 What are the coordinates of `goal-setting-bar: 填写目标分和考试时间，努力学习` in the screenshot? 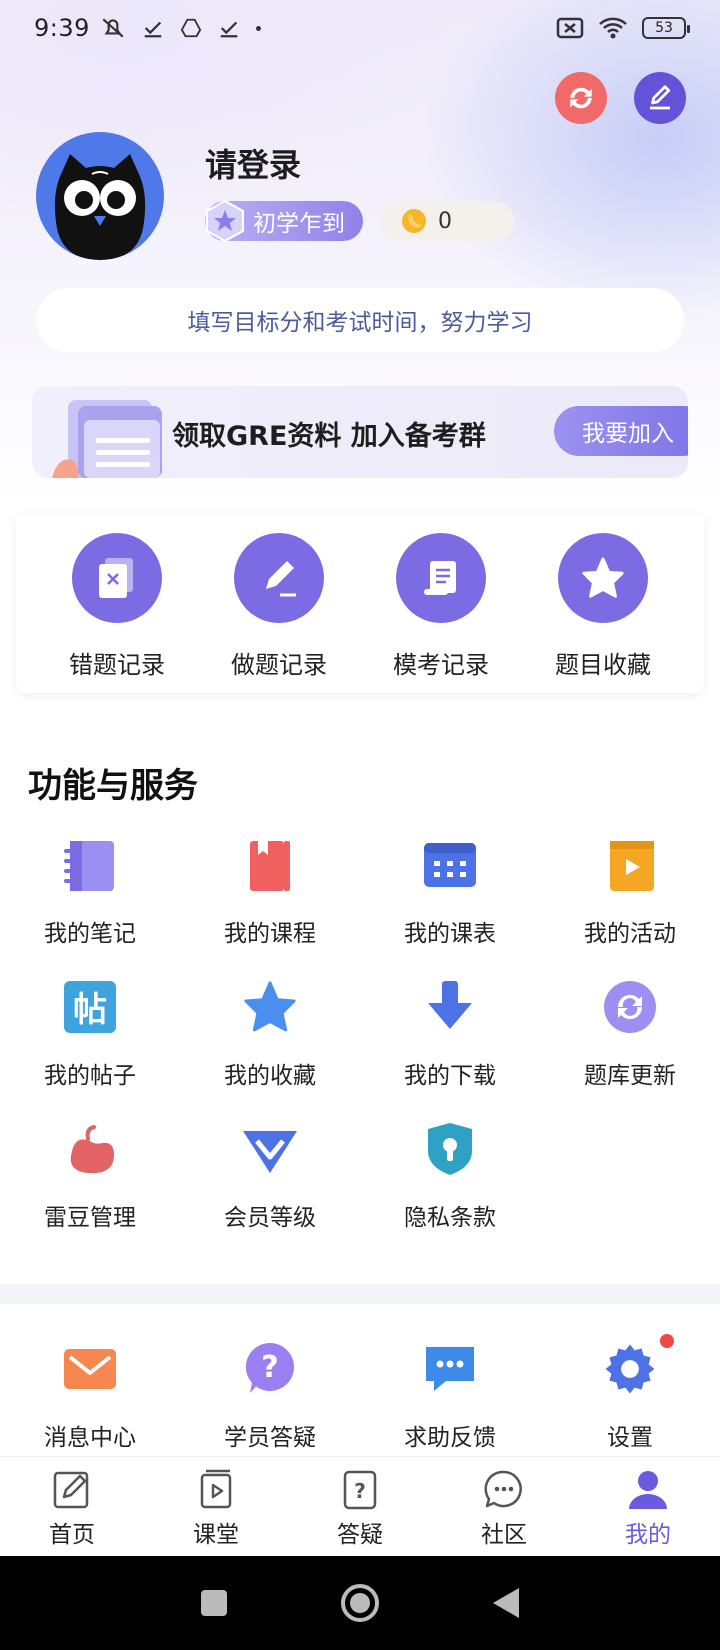 It's located at (360, 320).